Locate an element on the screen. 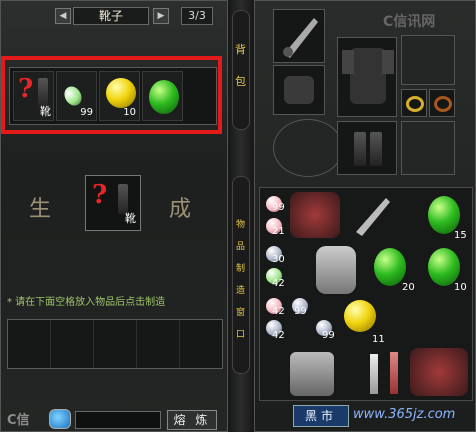 Image resolution: width=476 pixels, height=432 pixels. page-counter: 3/3 is located at coordinates (197, 16).